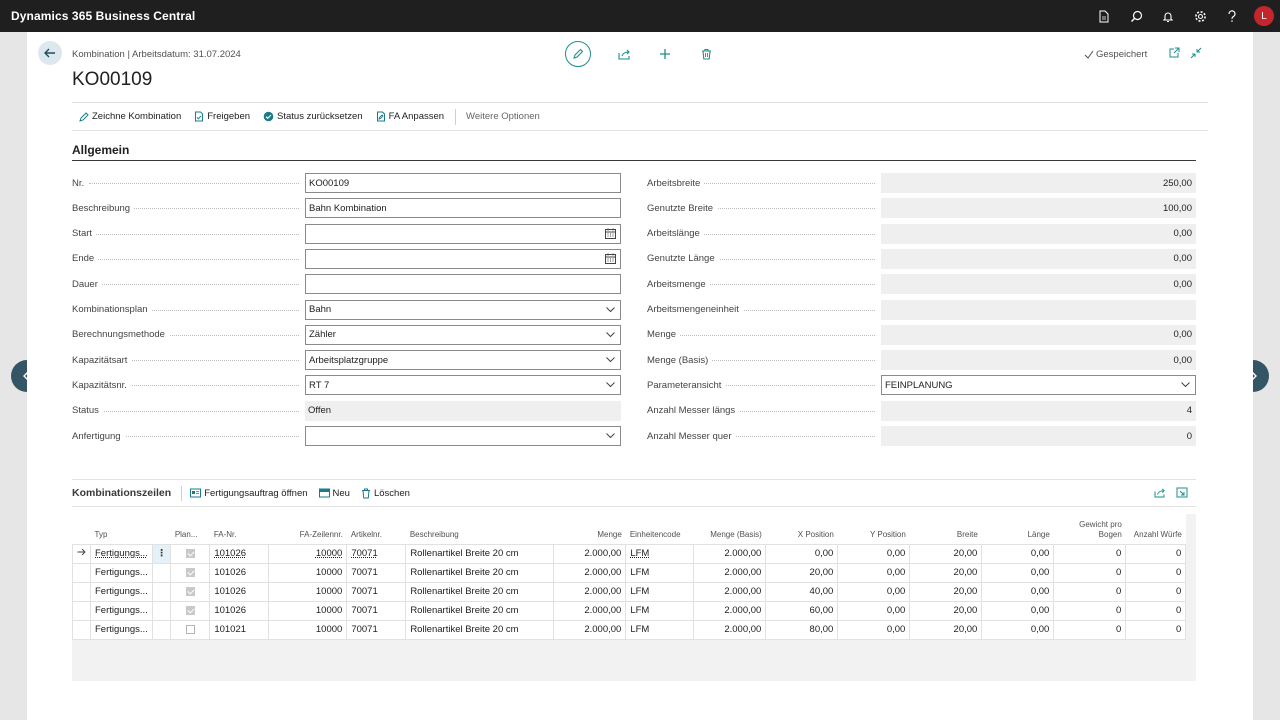 The width and height of the screenshot is (1280, 720). Describe the element at coordinates (503, 116) in the screenshot. I see `more-options-button: Weitere Optionen` at that location.